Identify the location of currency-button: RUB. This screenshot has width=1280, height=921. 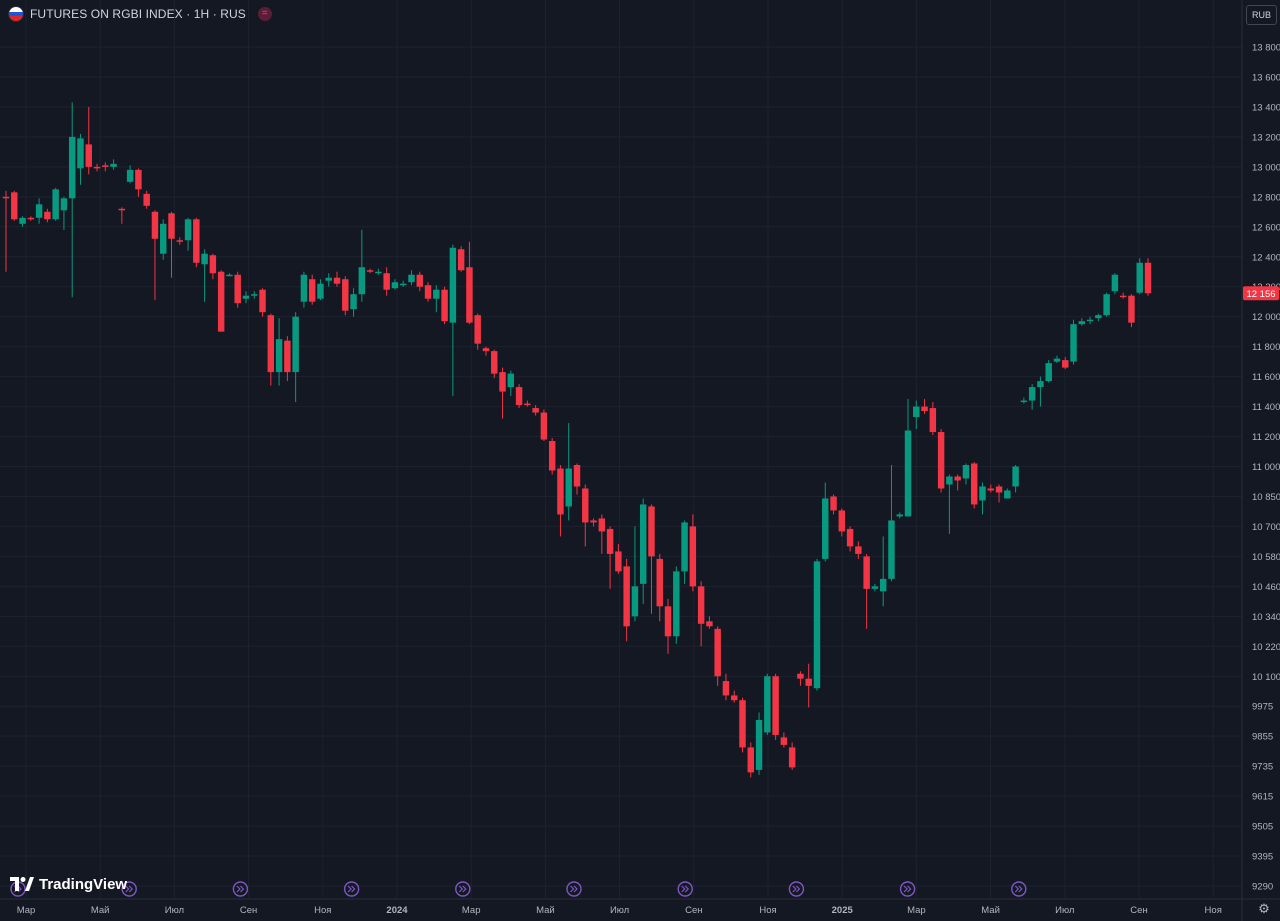
(1262, 15).